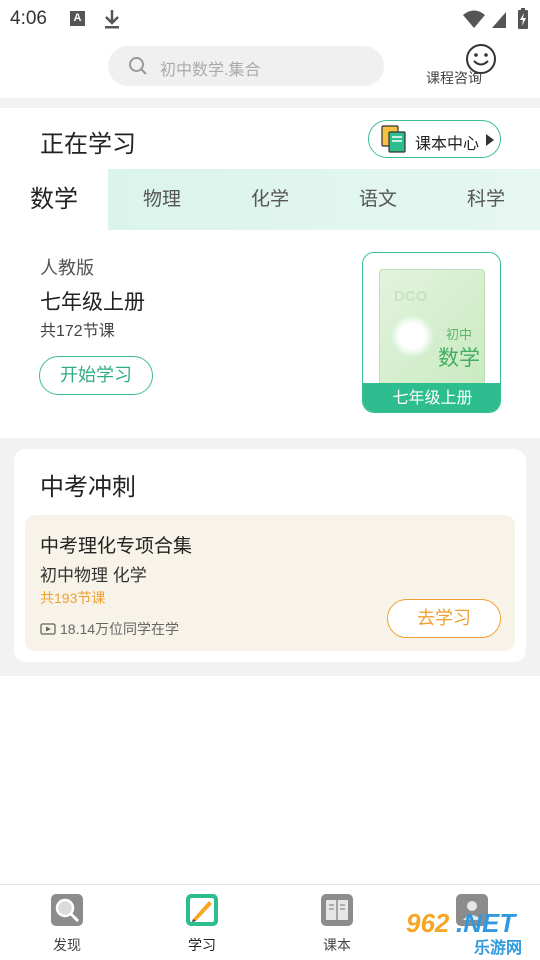 The height and width of the screenshot is (960, 540). Describe the element at coordinates (77, 18) in the screenshot. I see `a-notification-icon: A` at that location.